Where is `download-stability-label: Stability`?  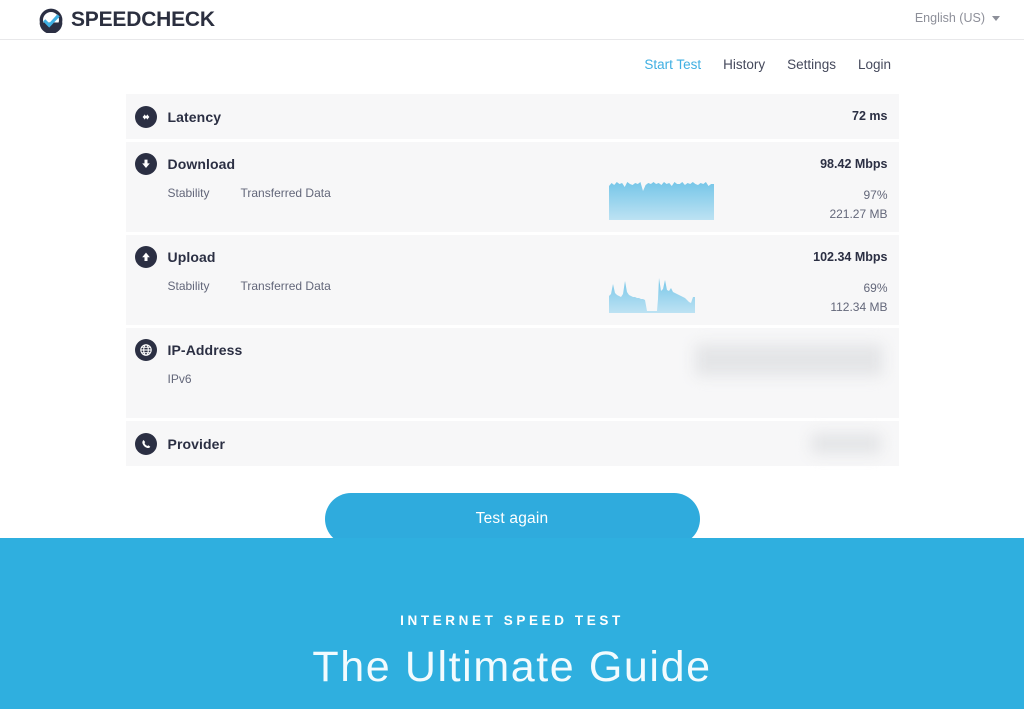 download-stability-label: Stability is located at coordinates (188, 193).